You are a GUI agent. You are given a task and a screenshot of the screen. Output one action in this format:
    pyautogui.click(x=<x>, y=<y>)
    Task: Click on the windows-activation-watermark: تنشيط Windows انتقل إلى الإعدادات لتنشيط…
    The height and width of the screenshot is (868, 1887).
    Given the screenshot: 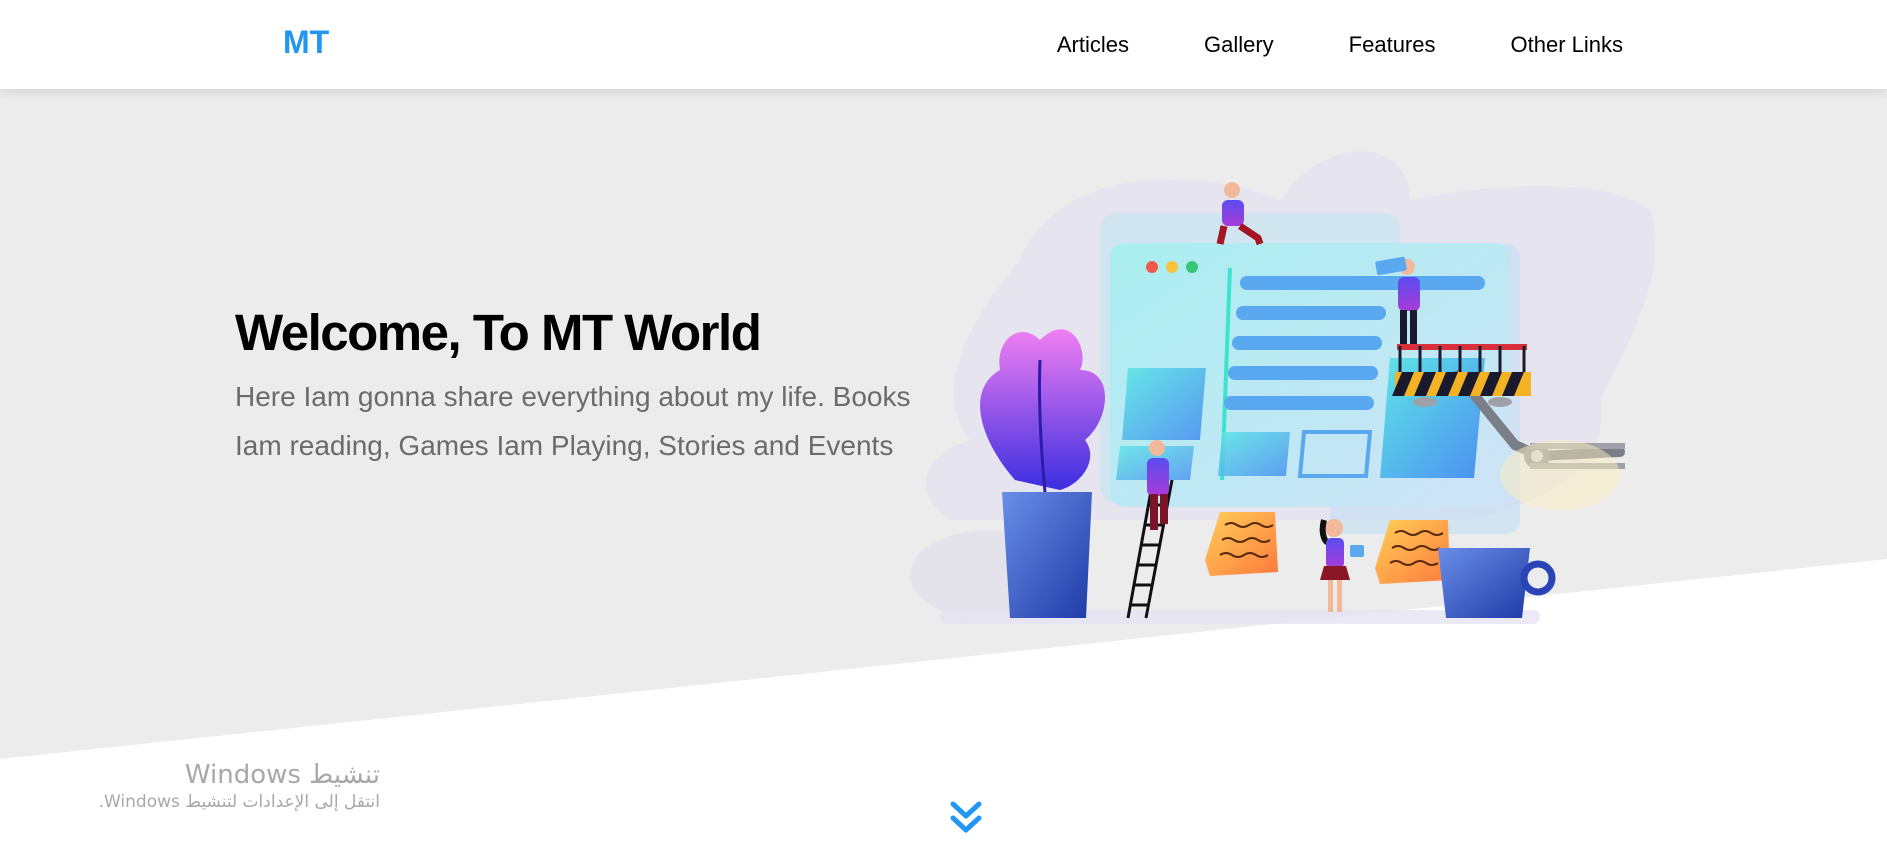 What is the action you would take?
    pyautogui.click(x=235, y=786)
    